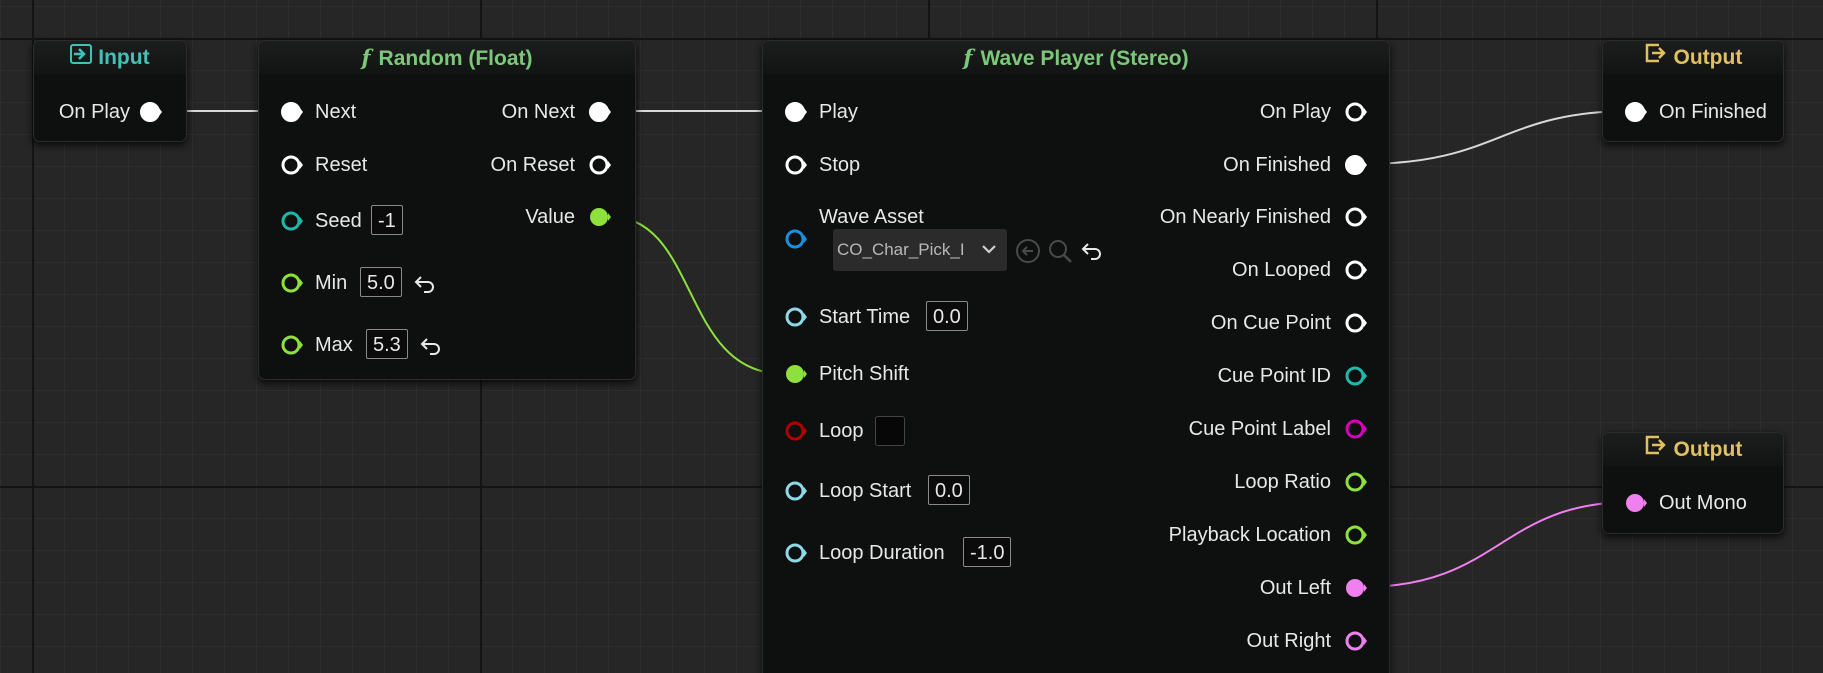 This screenshot has width=1823, height=673. Describe the element at coordinates (1282, 482) in the screenshot. I see `out-loop-ratio-label: Loop Ratio` at that location.